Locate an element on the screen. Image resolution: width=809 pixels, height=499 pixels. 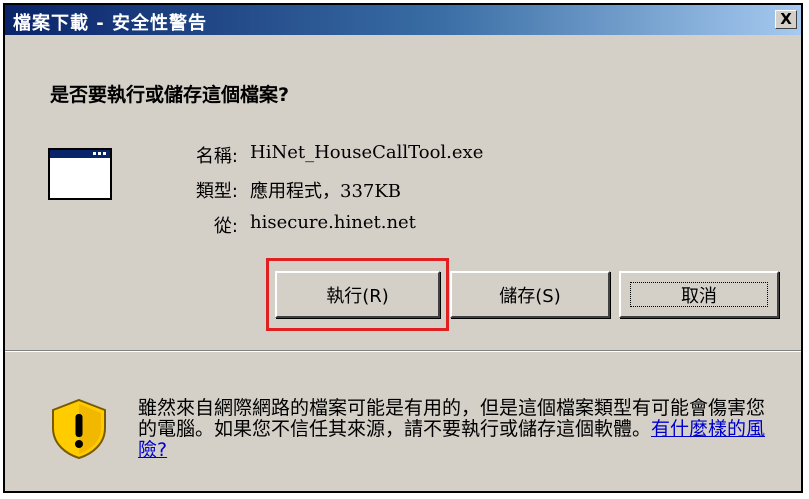
question-text: 是否要執行或儲存這個檔案? is located at coordinates (170, 95).